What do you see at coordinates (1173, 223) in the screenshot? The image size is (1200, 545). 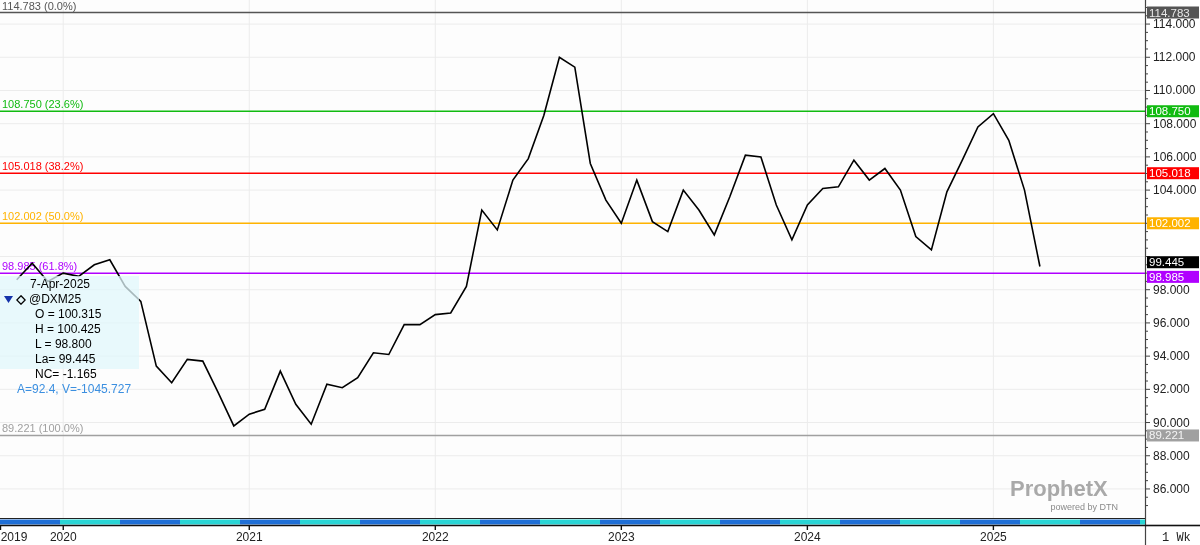 I see `price-tag: 102.002` at bounding box center [1173, 223].